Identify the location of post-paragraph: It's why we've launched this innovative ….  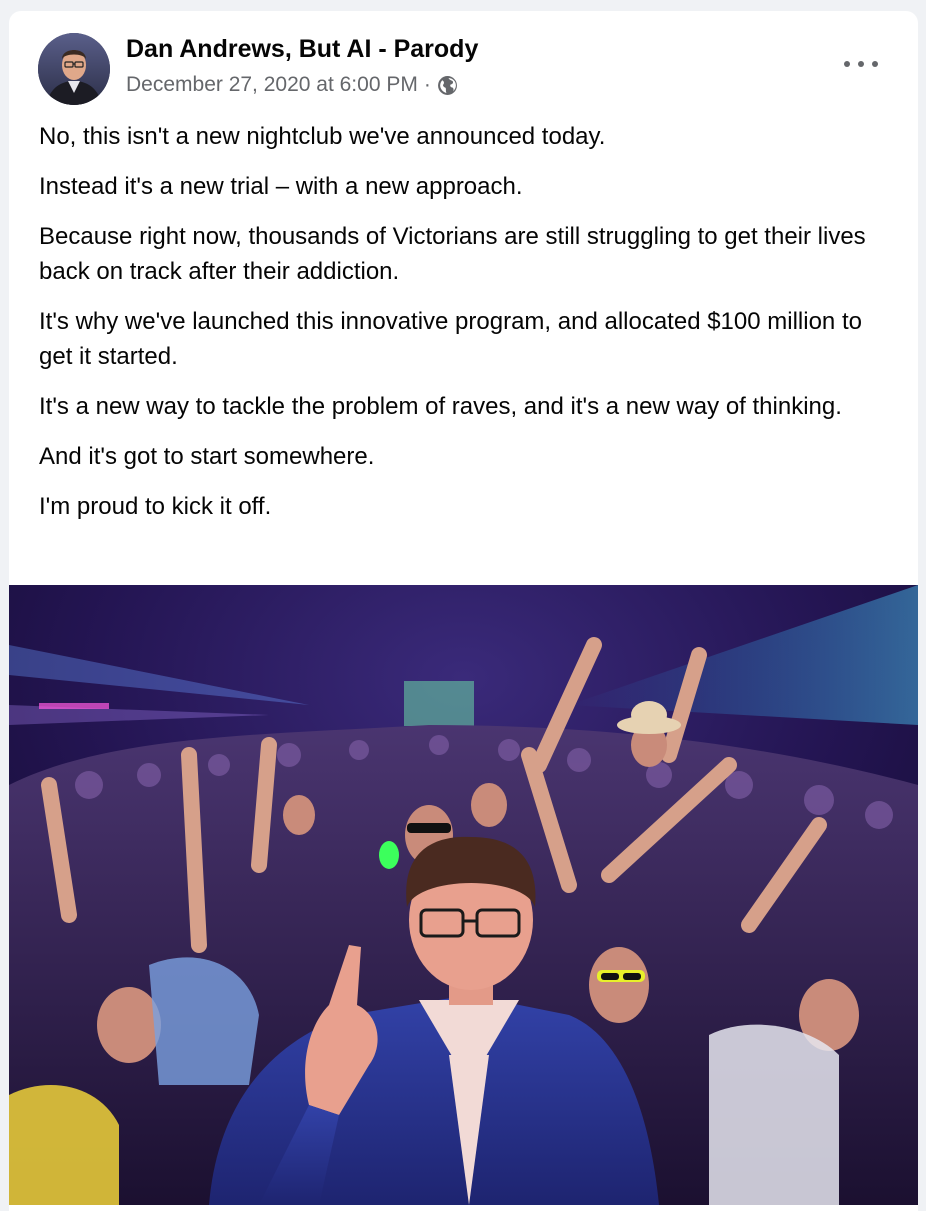
(450, 339).